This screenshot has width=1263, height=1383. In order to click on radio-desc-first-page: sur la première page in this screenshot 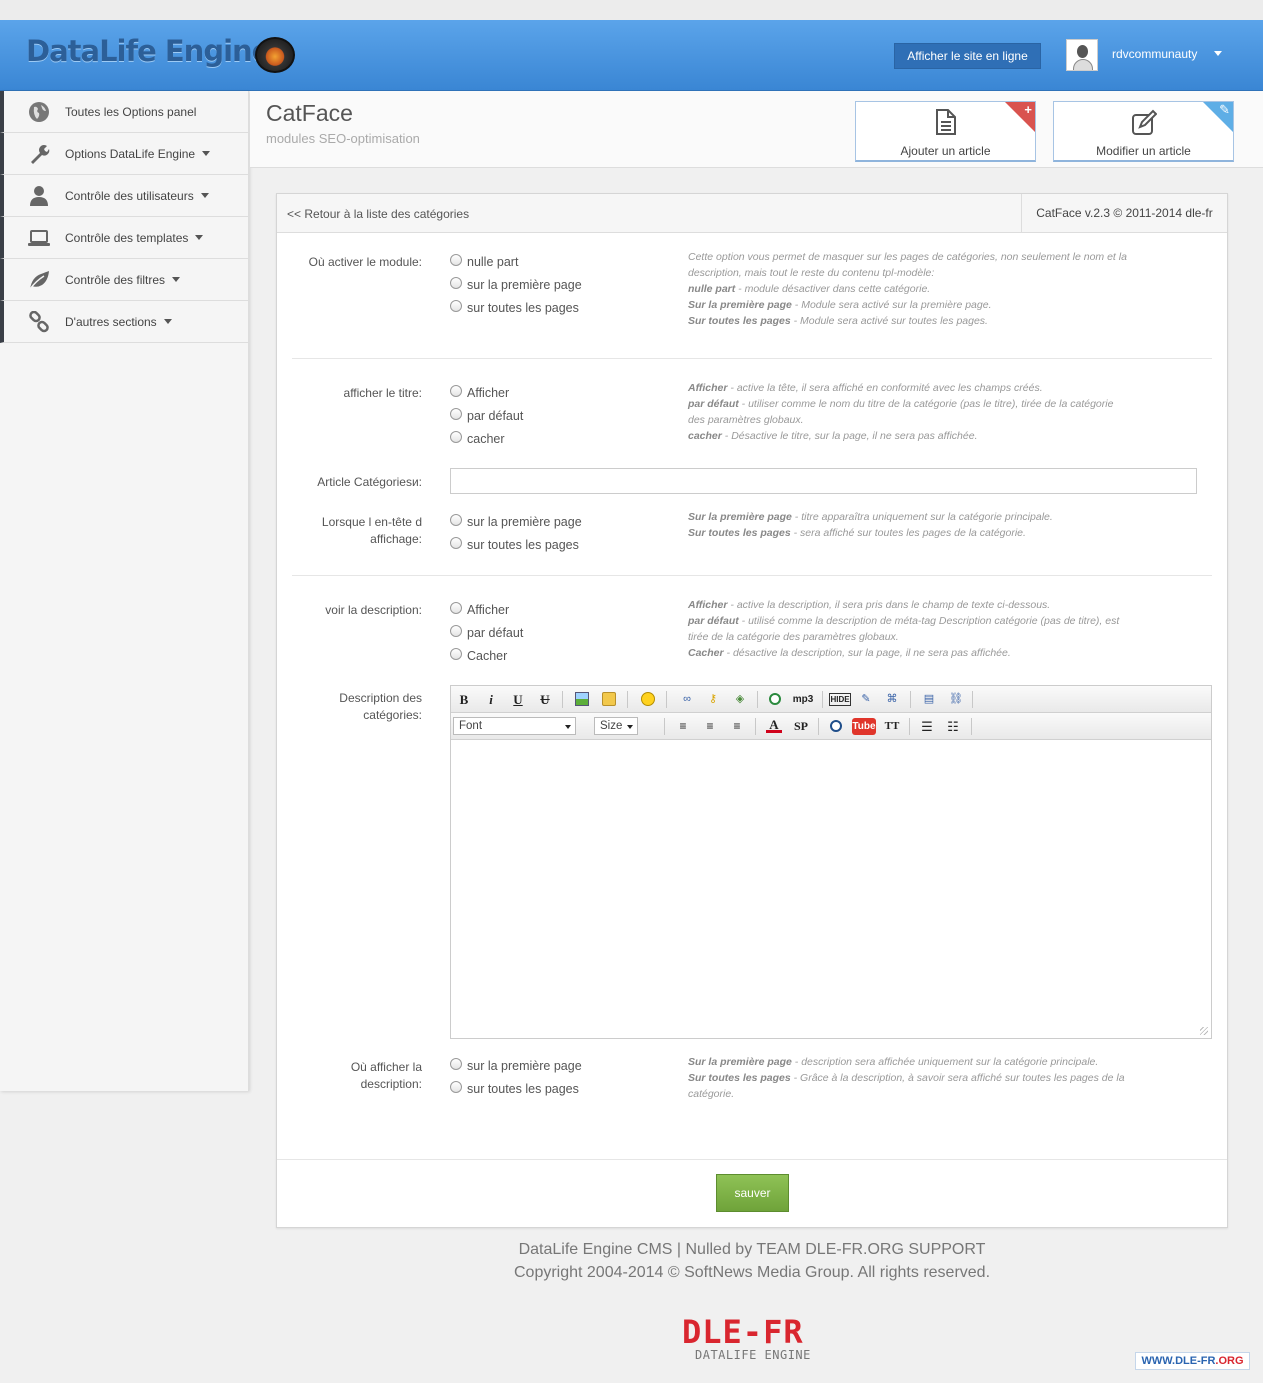, I will do `click(516, 1065)`.